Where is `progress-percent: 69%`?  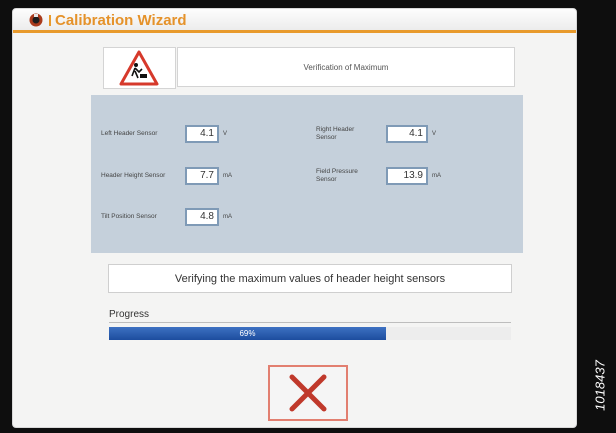
progress-percent: 69% is located at coordinates (247, 333).